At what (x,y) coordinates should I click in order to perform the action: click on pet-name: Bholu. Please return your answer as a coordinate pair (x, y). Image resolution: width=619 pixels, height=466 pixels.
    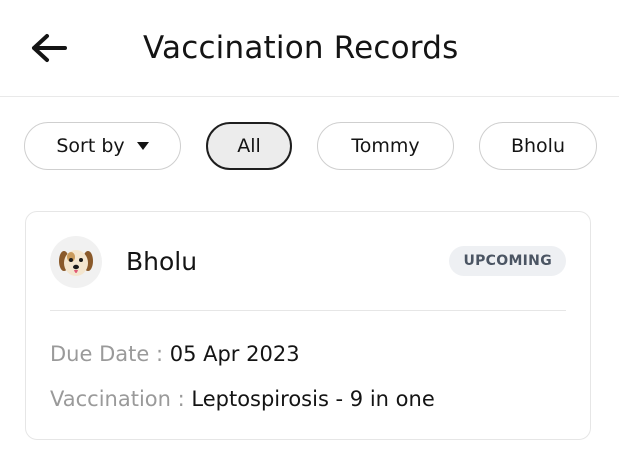
    Looking at the image, I should click on (162, 261).